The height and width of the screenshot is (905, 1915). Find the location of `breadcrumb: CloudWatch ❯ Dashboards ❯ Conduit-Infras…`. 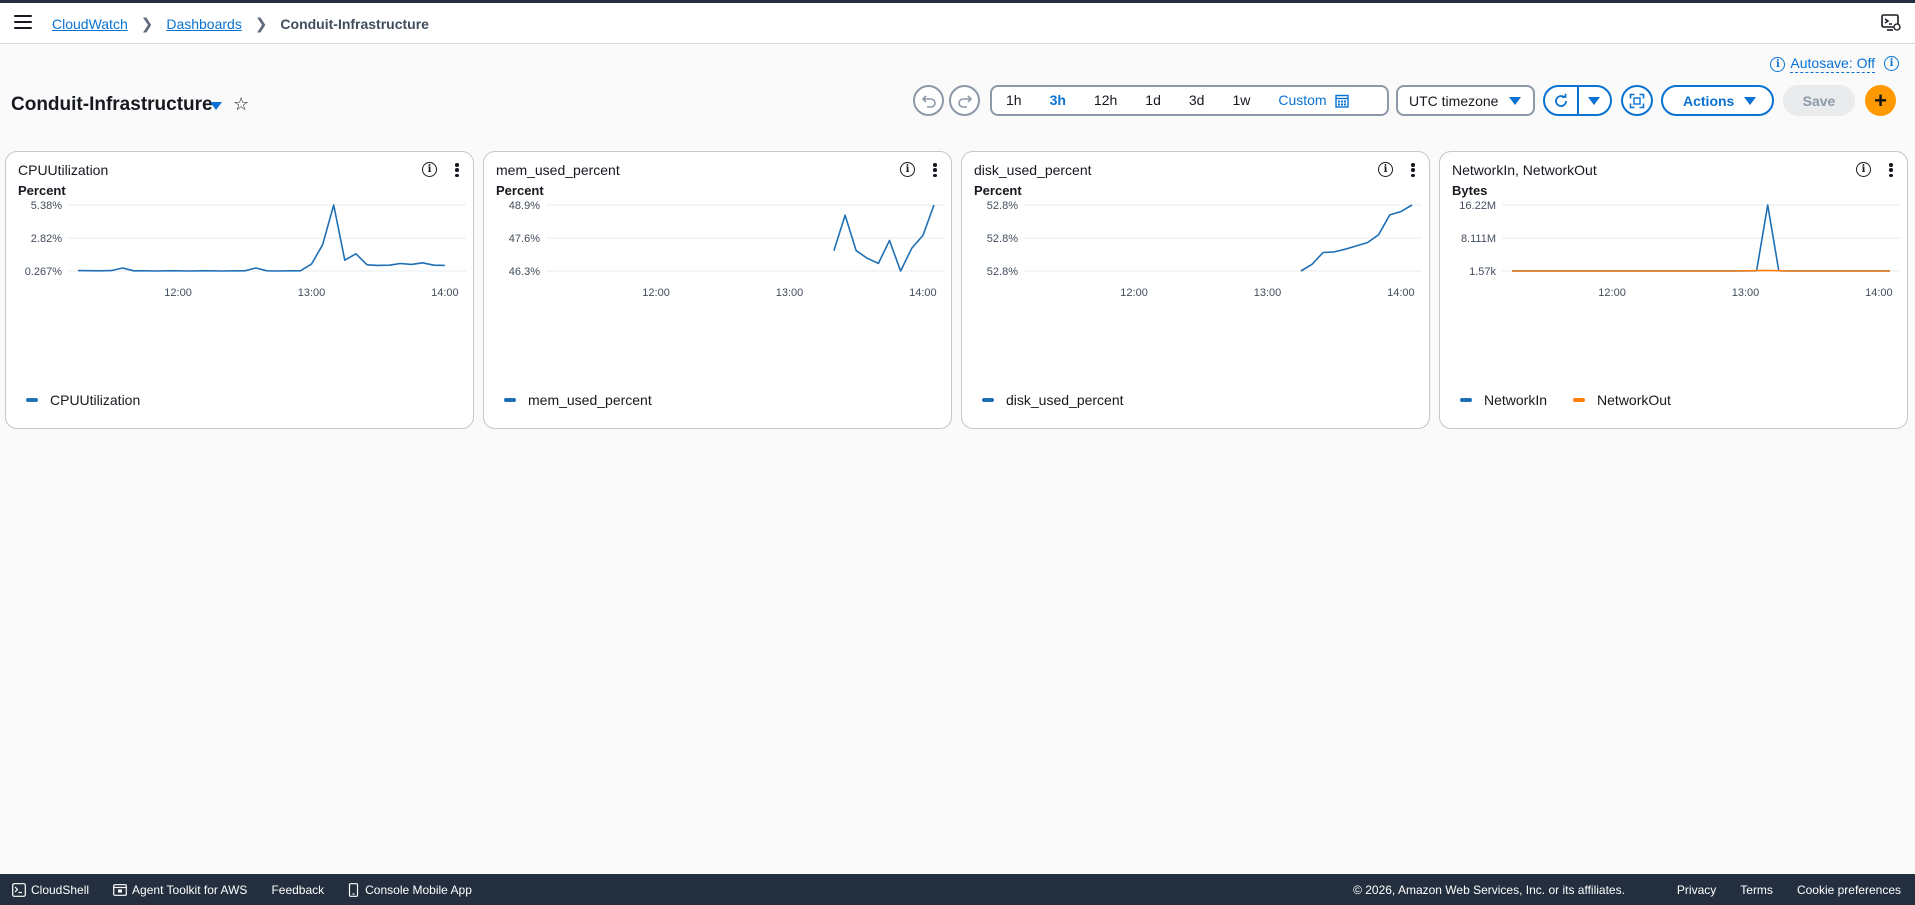

breadcrumb: CloudWatch ❯ Dashboards ❯ Conduit-Infras… is located at coordinates (240, 24).